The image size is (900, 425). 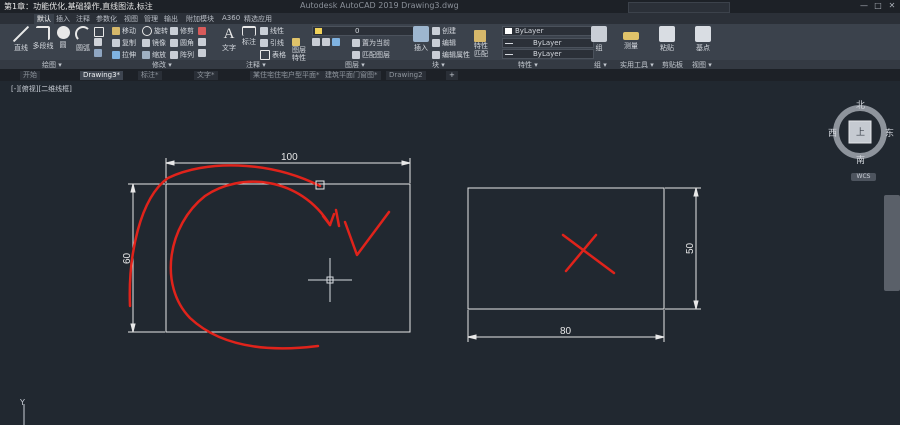 I want to click on ucs-y-label: Y, so click(x=22, y=402).